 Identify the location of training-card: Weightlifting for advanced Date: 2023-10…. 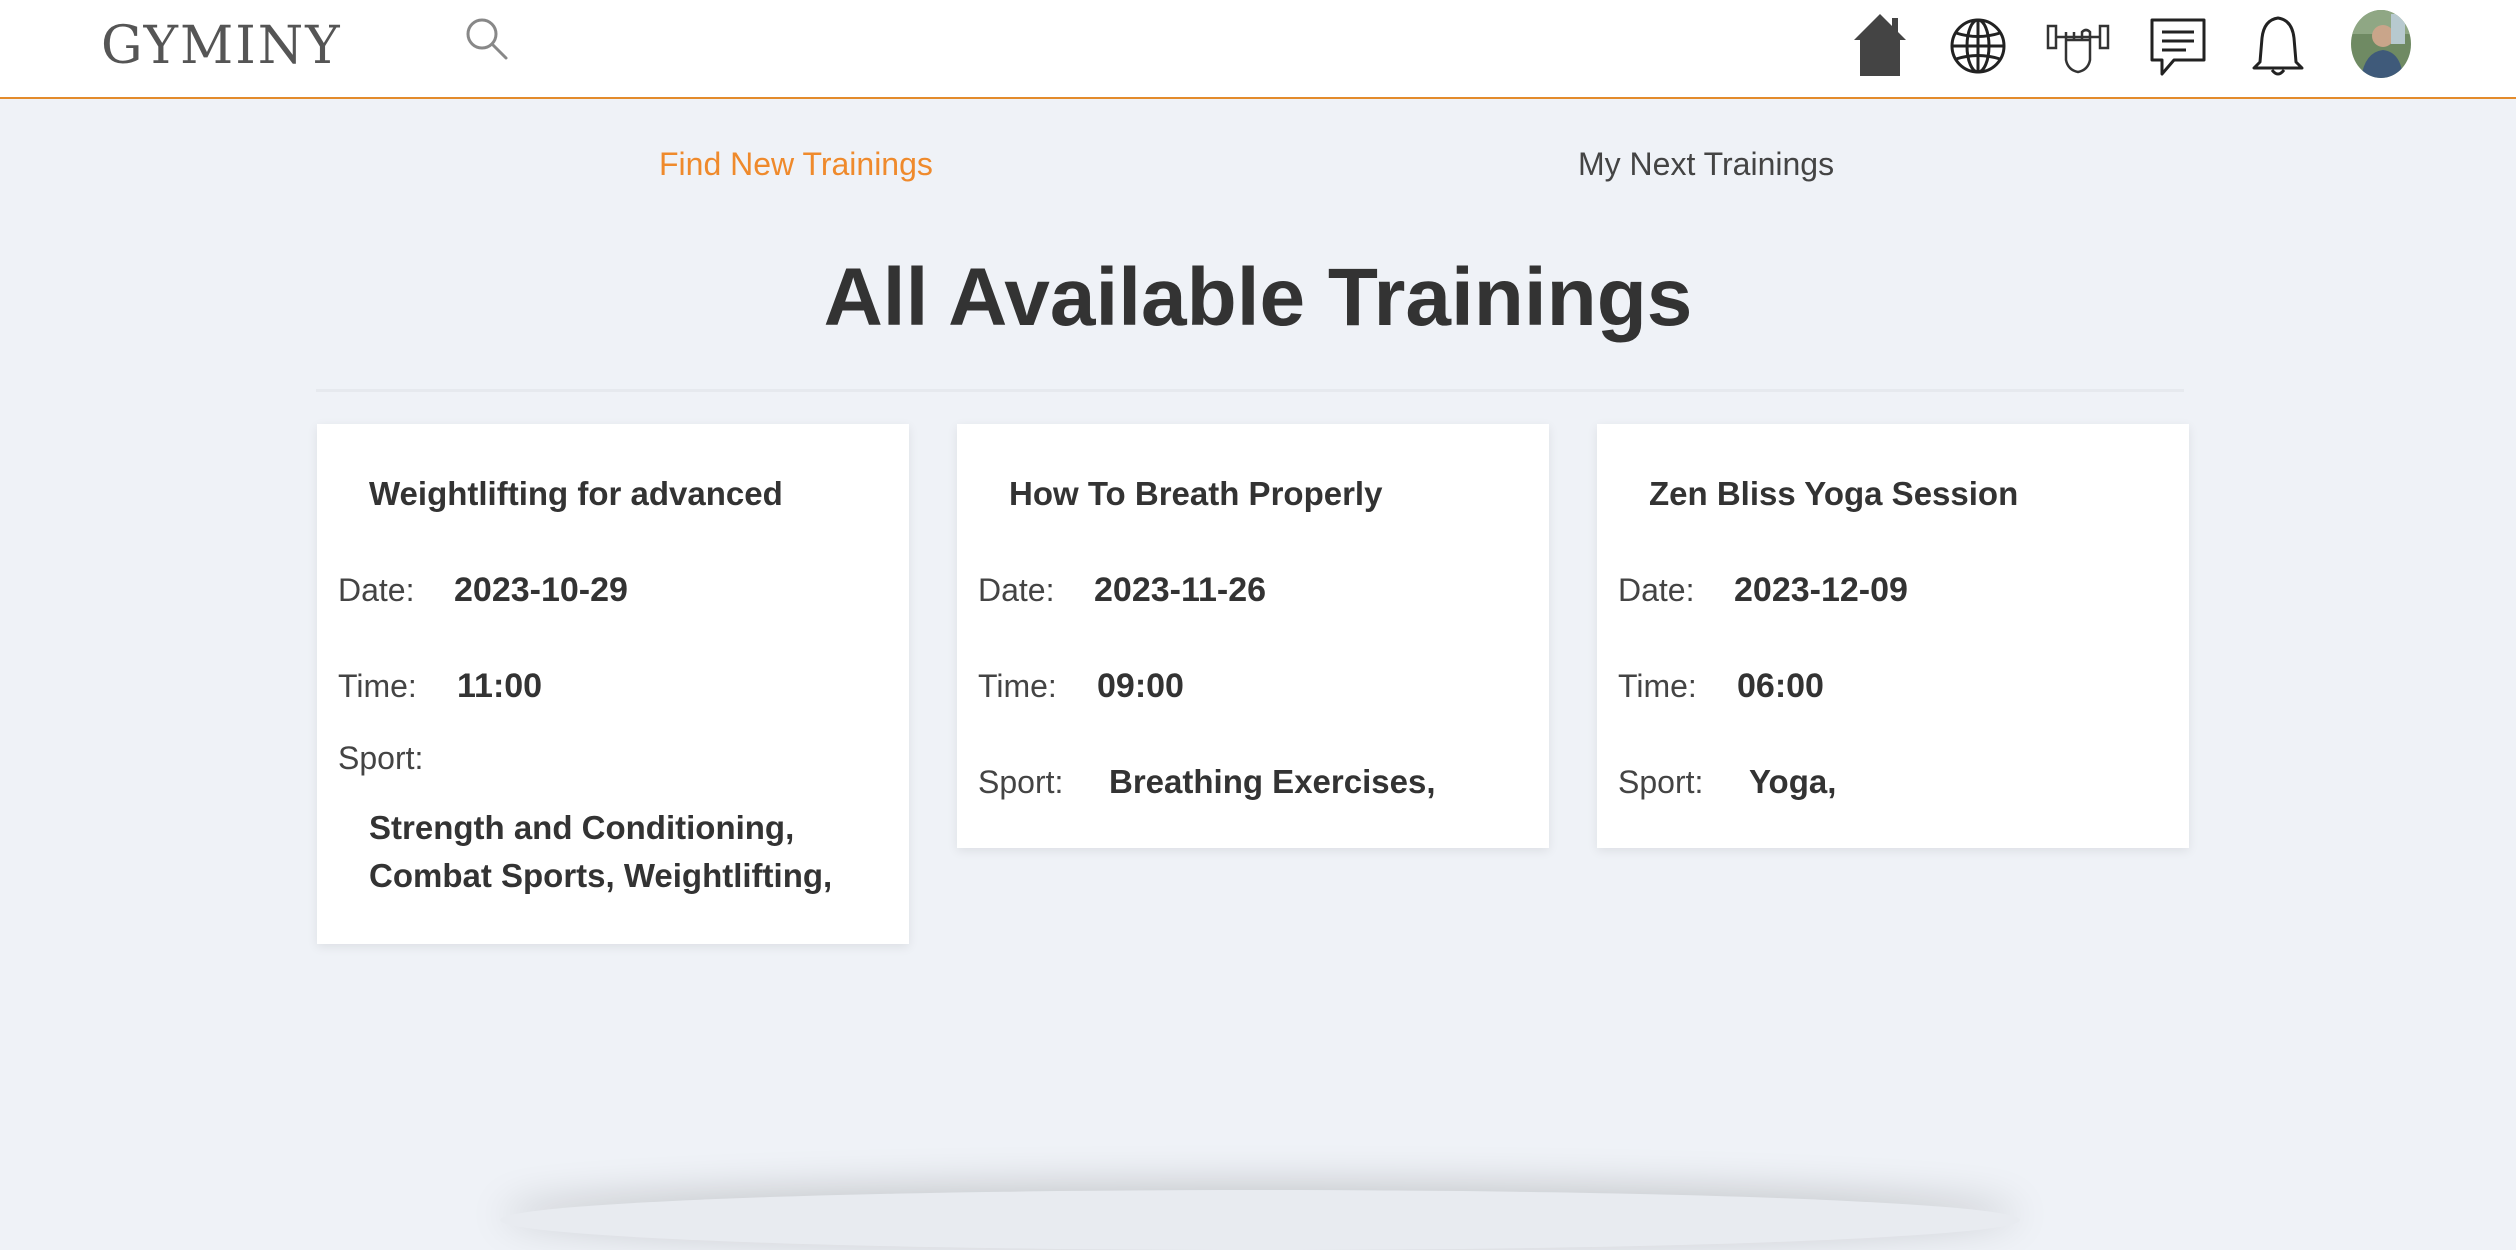
(613, 684).